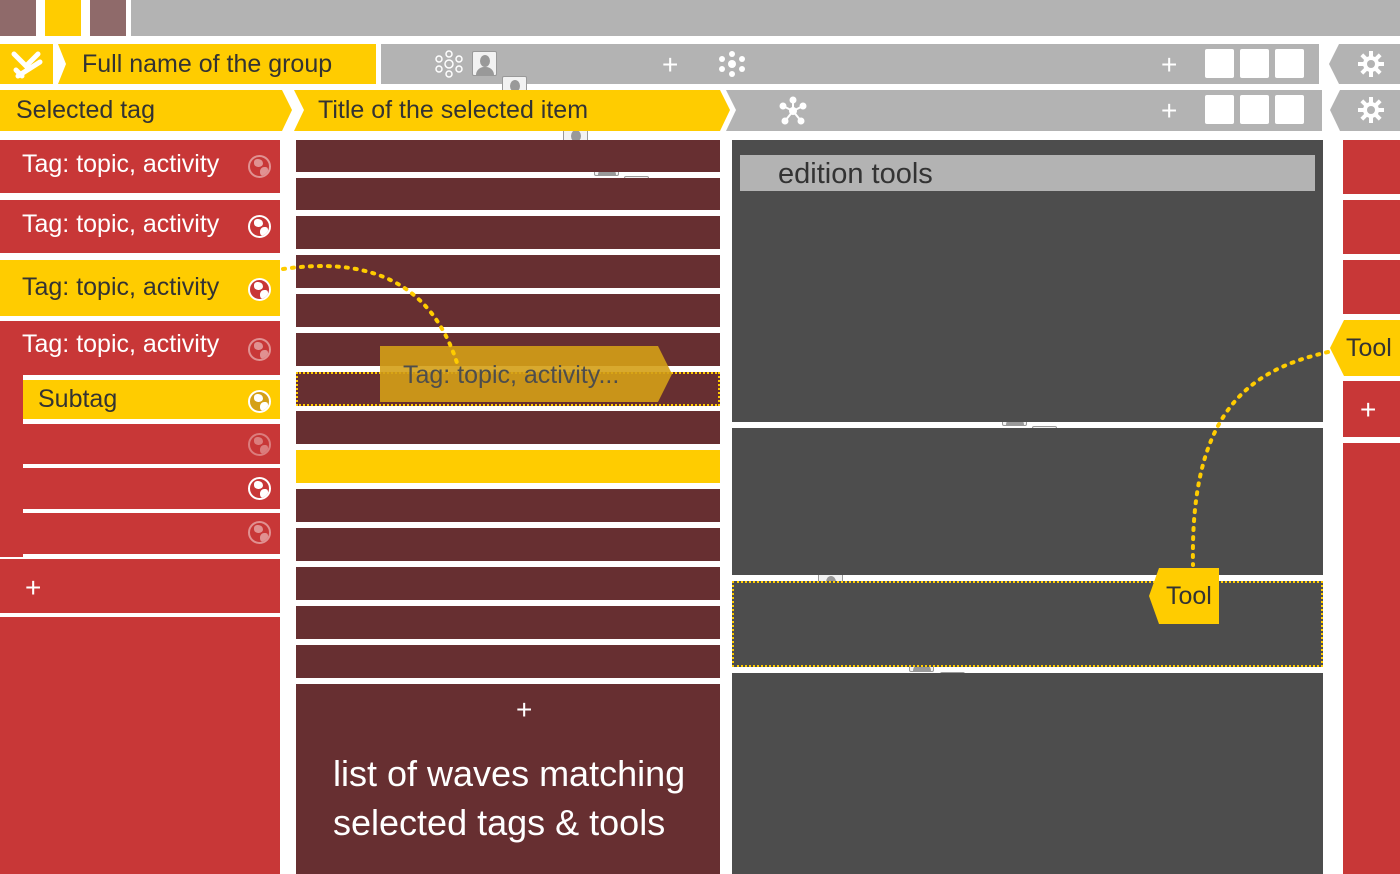 Image resolution: width=1400 pixels, height=874 pixels. I want to click on tool-list-filler, so click(1371, 658).